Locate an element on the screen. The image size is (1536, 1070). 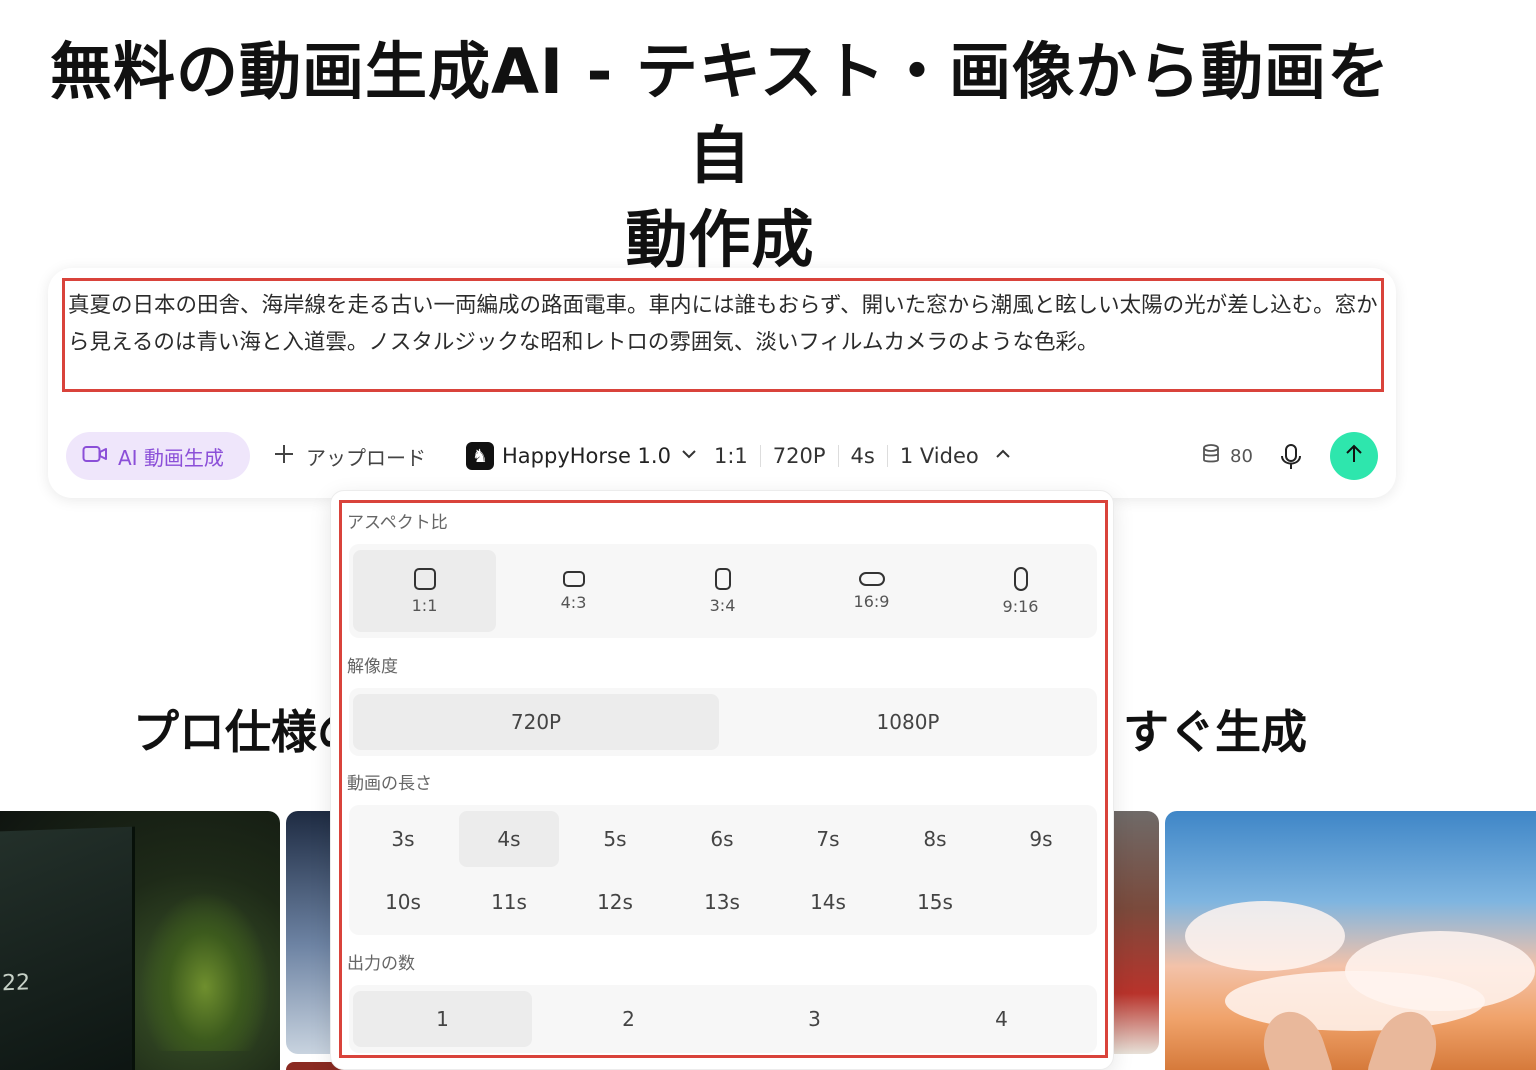
model-selector: ♞ HappyHorse 1.0 is located at coordinates (582, 456).